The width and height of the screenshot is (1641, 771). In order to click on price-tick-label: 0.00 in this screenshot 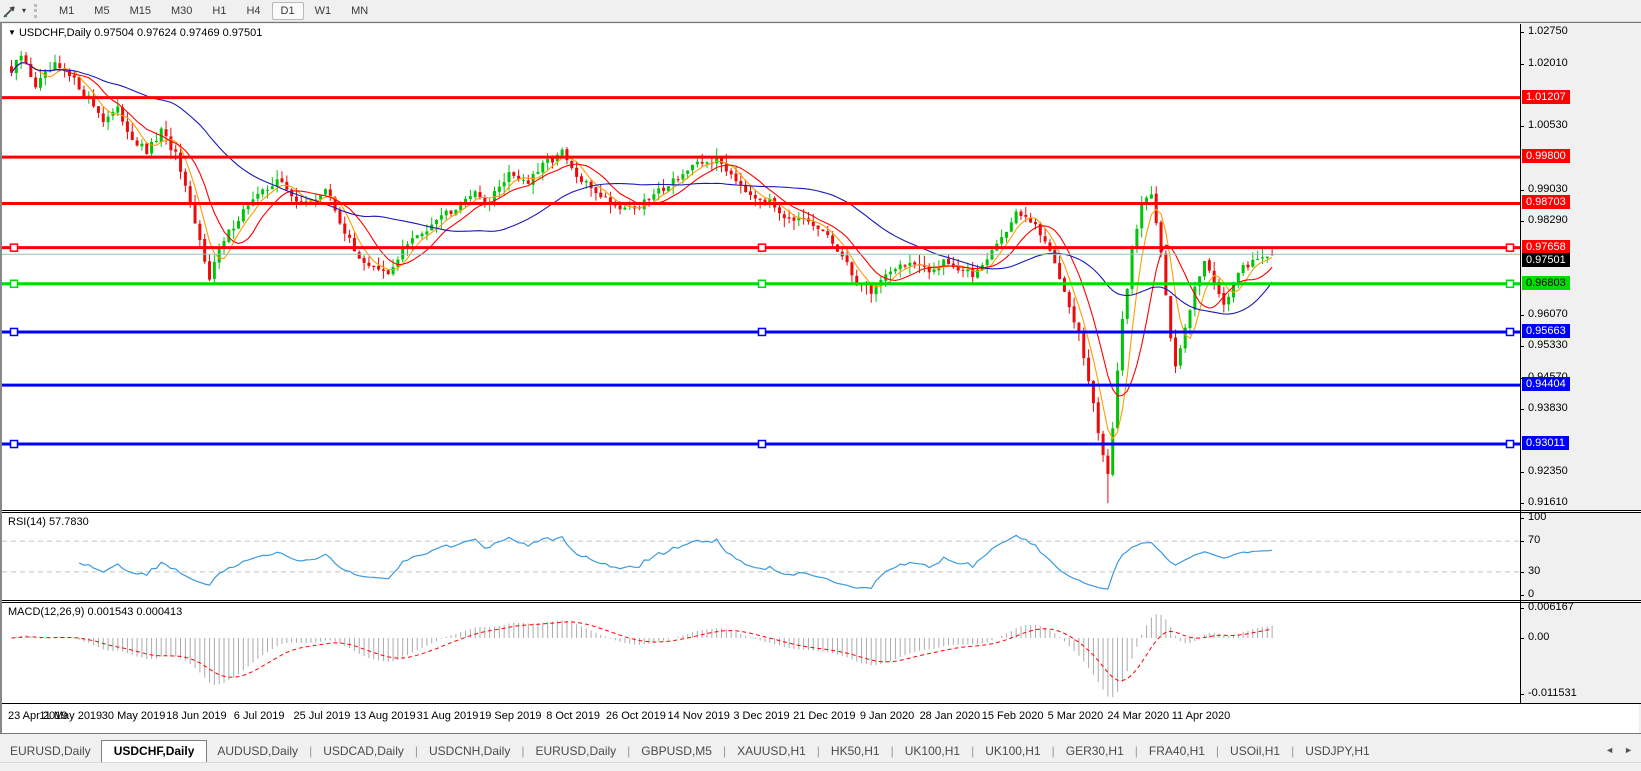, I will do `click(1539, 636)`.